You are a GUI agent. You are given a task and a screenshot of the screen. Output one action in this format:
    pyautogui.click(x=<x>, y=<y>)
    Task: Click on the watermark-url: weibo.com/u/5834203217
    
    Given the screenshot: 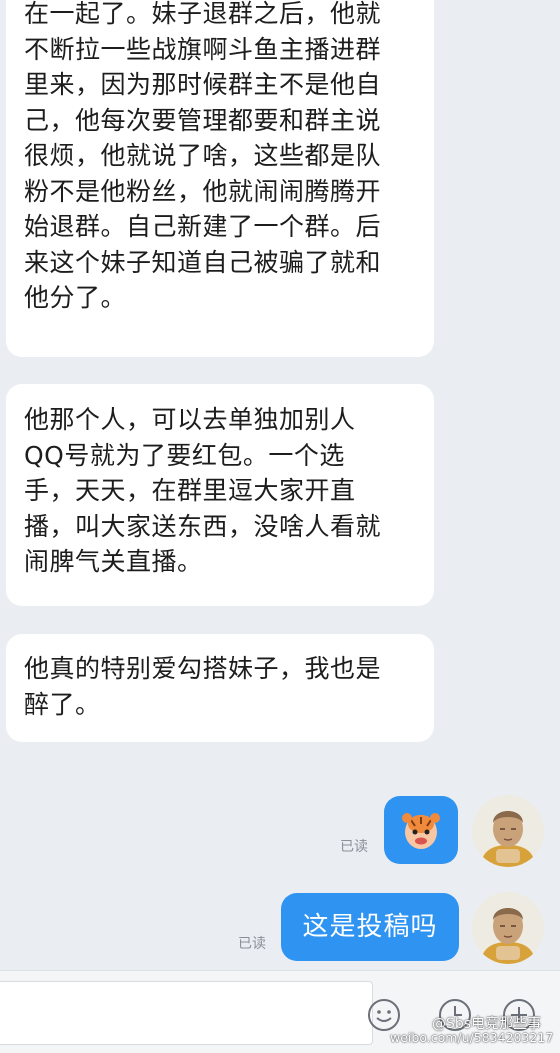 What is the action you would take?
    pyautogui.click(x=472, y=1037)
    